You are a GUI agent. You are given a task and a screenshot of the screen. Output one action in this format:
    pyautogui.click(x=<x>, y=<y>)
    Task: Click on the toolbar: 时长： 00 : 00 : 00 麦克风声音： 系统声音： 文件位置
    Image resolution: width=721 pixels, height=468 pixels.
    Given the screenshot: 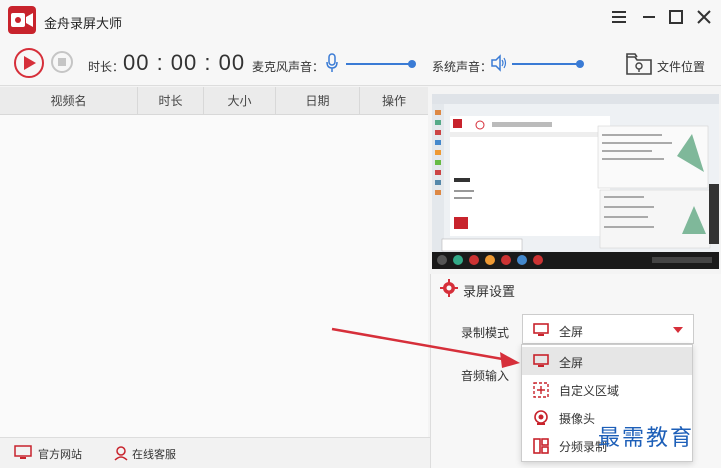 What is the action you would take?
    pyautogui.click(x=360, y=64)
    